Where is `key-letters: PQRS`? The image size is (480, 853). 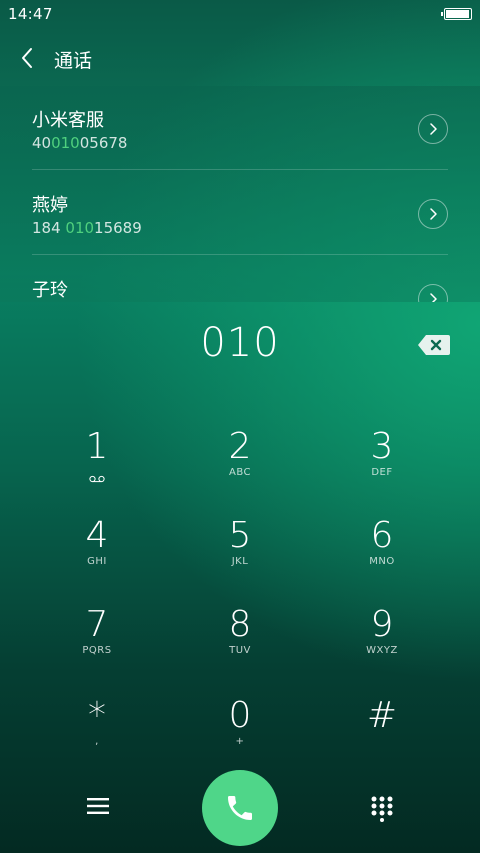
key-letters: PQRS is located at coordinates (97, 650).